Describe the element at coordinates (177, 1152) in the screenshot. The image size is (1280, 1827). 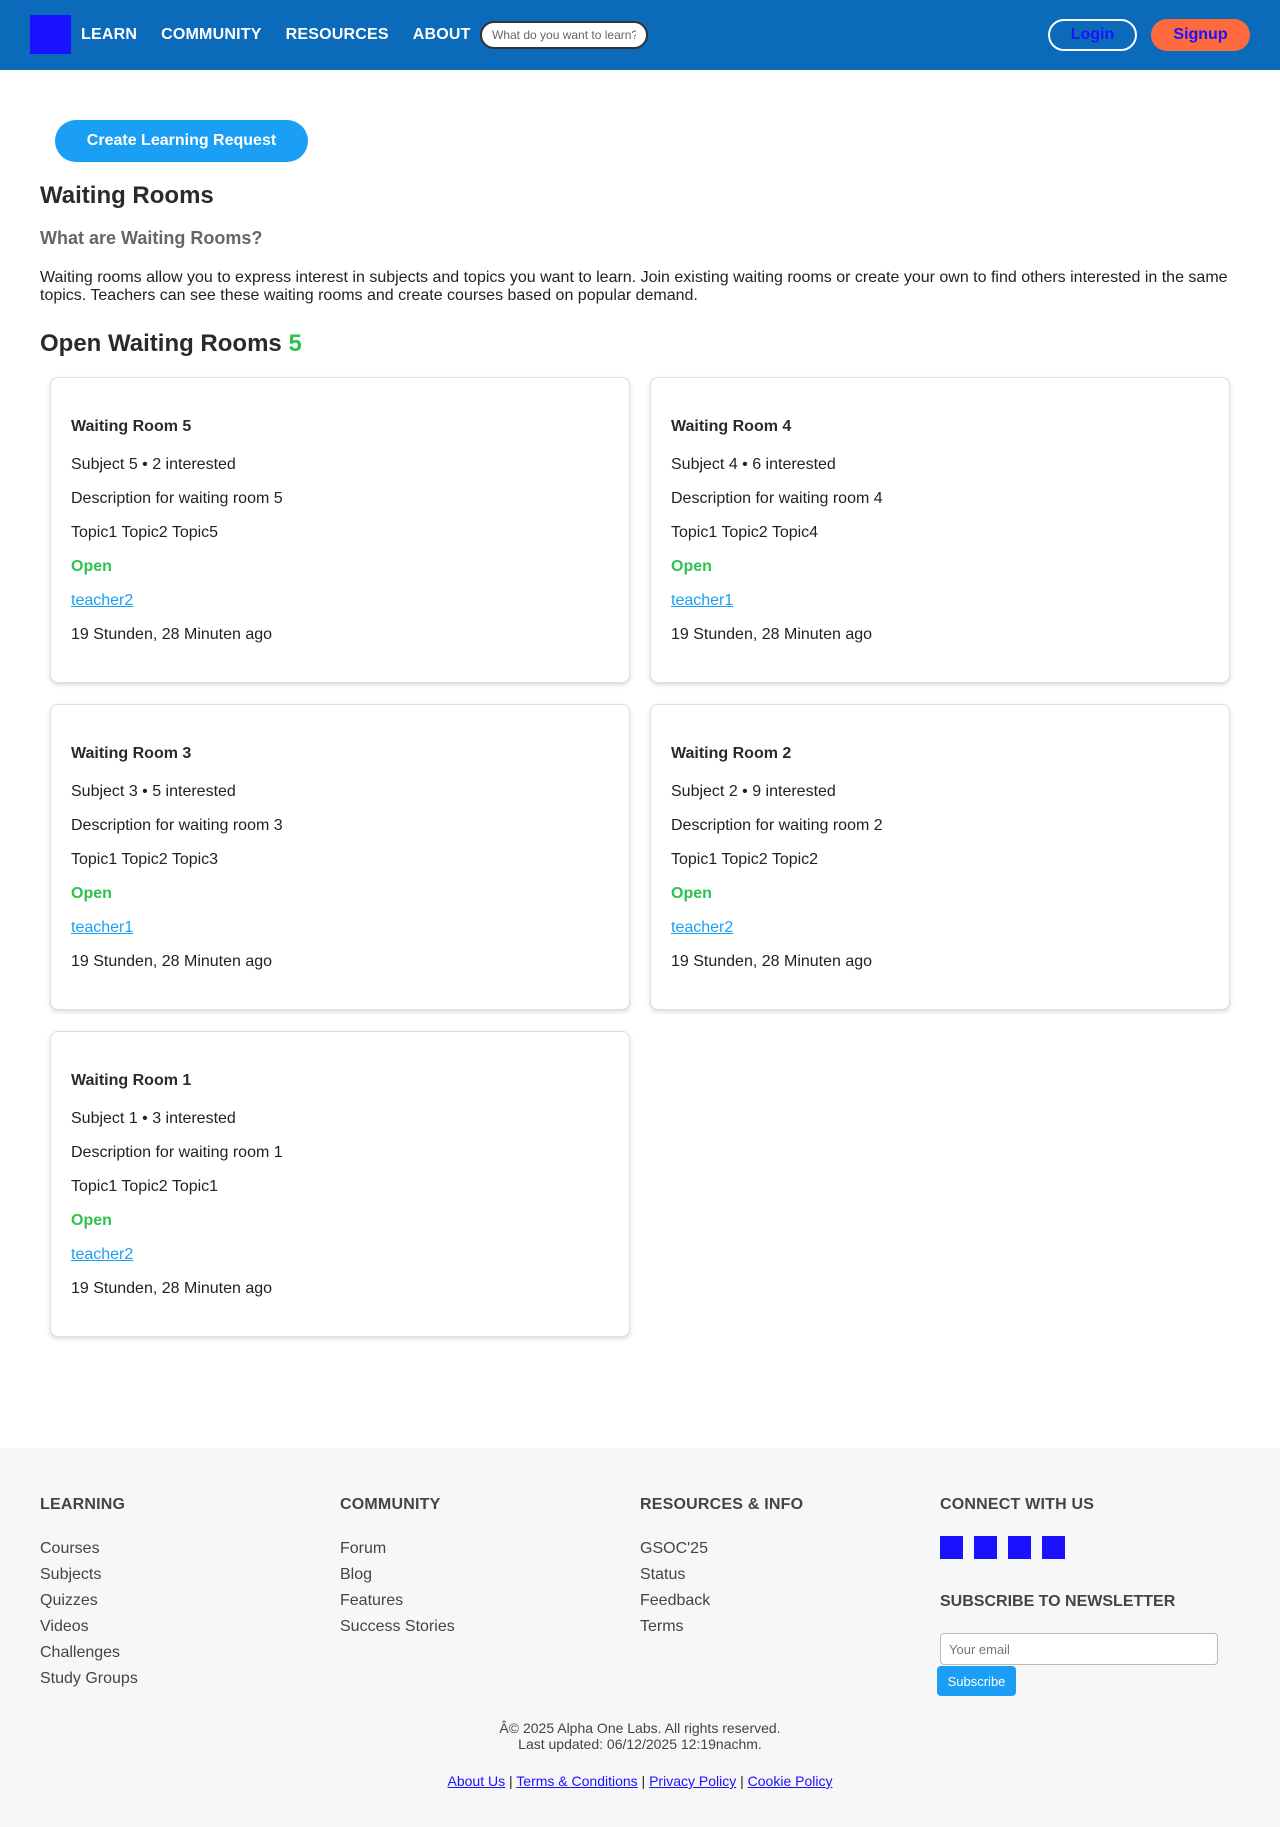
I see `room-description: Description for waiting room 1` at that location.